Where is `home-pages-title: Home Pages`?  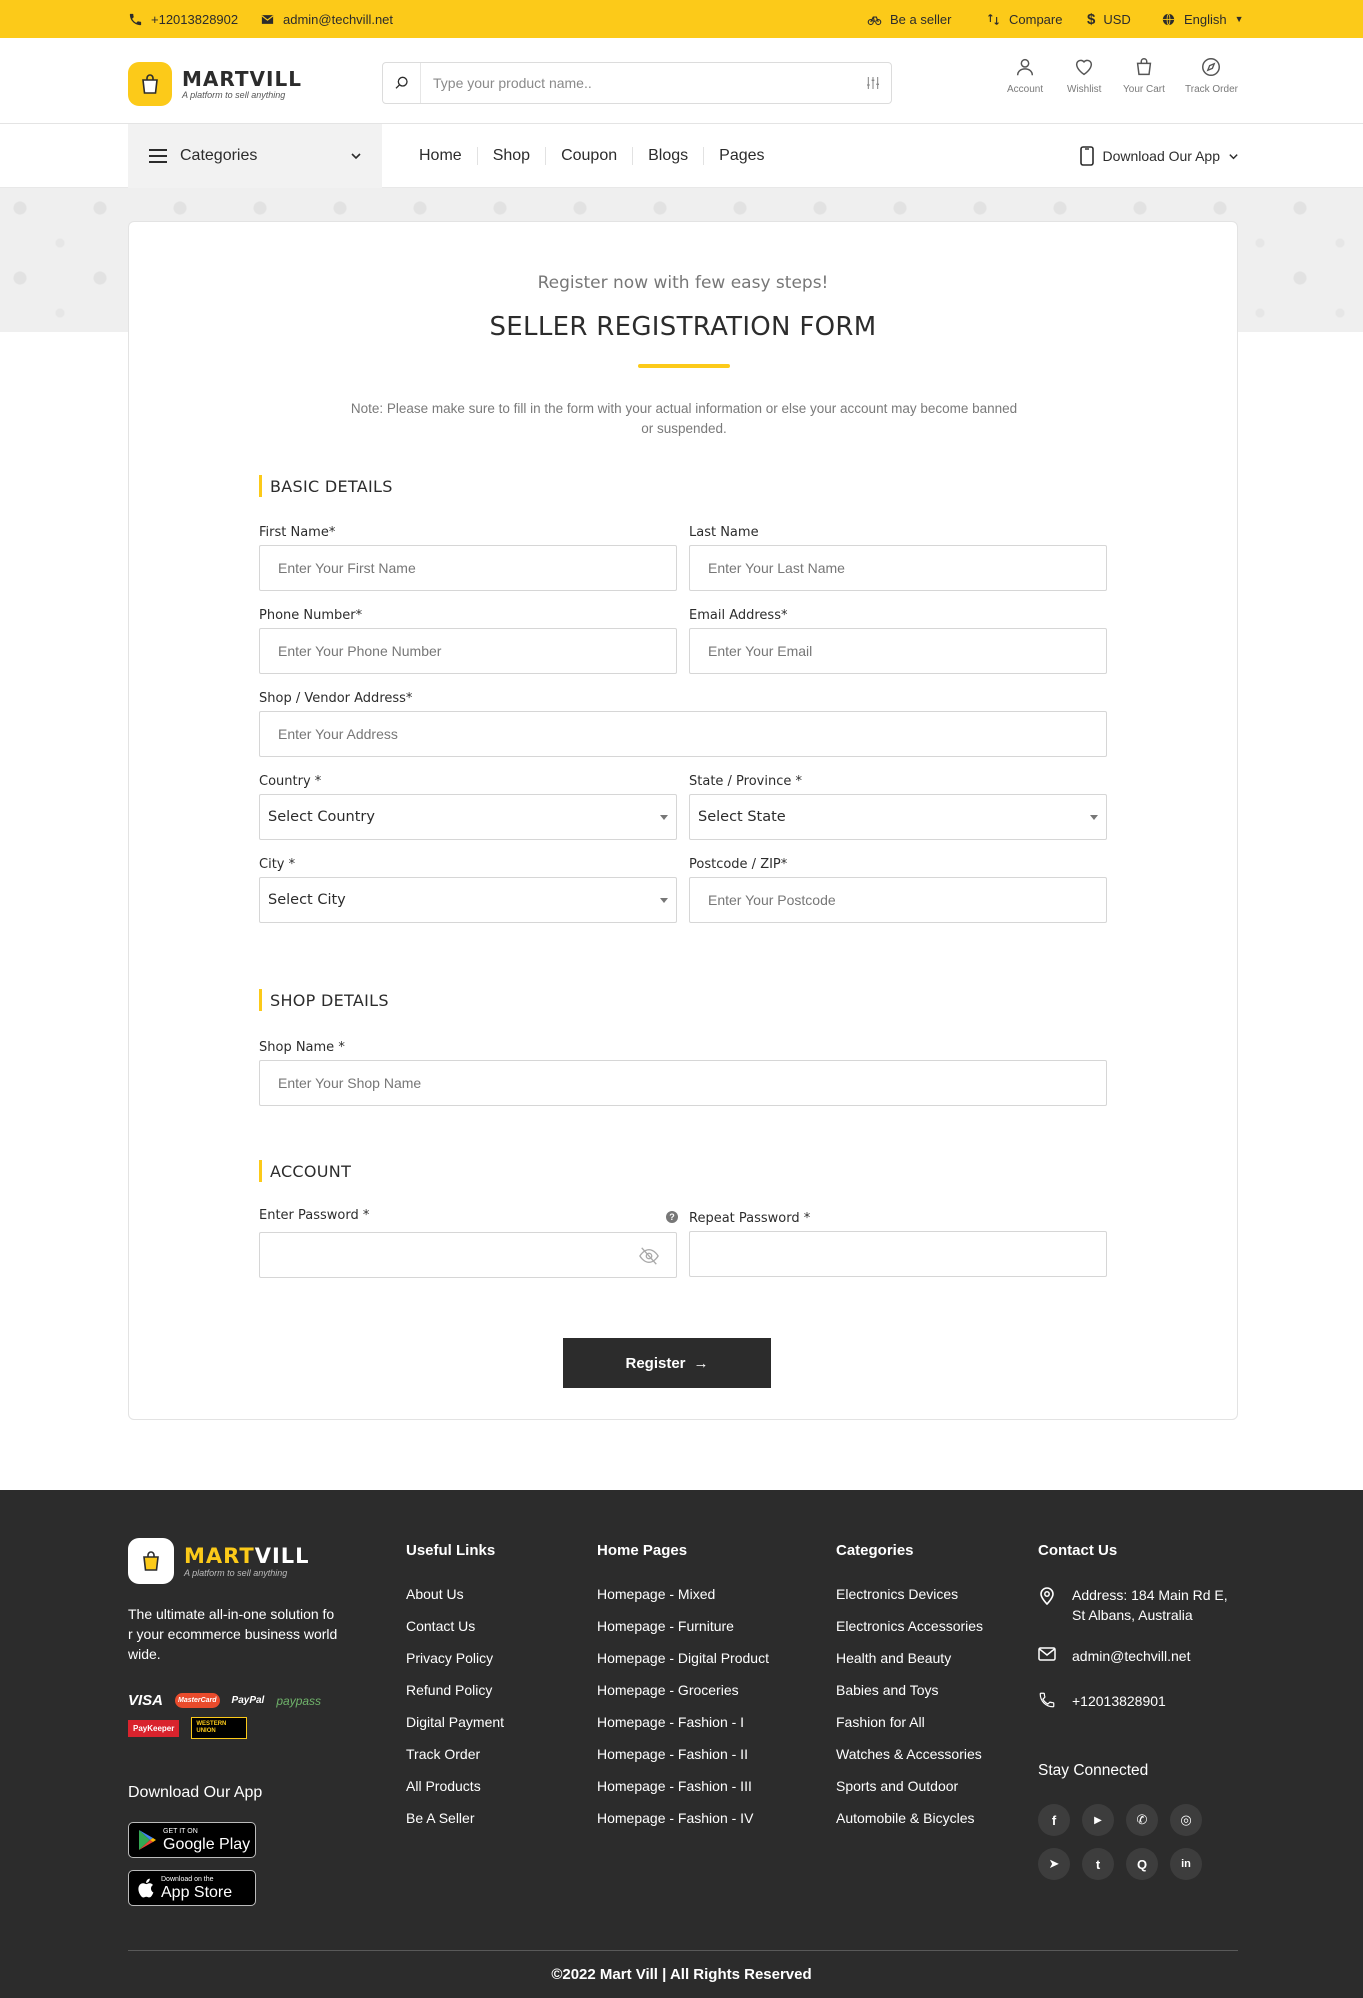 home-pages-title: Home Pages is located at coordinates (642, 1550).